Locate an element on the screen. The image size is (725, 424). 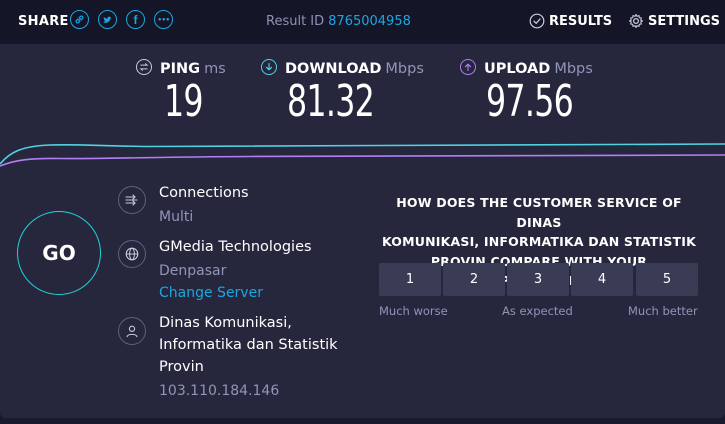
twitter-icon is located at coordinates (107, 19).